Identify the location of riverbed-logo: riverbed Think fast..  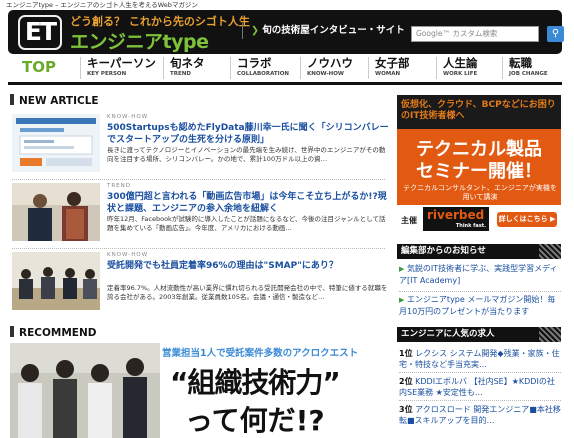
(456, 219).